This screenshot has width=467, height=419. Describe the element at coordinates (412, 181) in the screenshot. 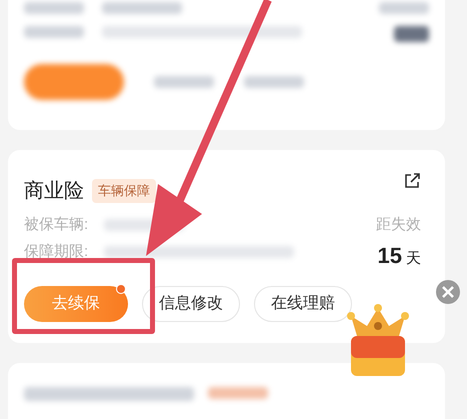

I see `share-icon` at that location.